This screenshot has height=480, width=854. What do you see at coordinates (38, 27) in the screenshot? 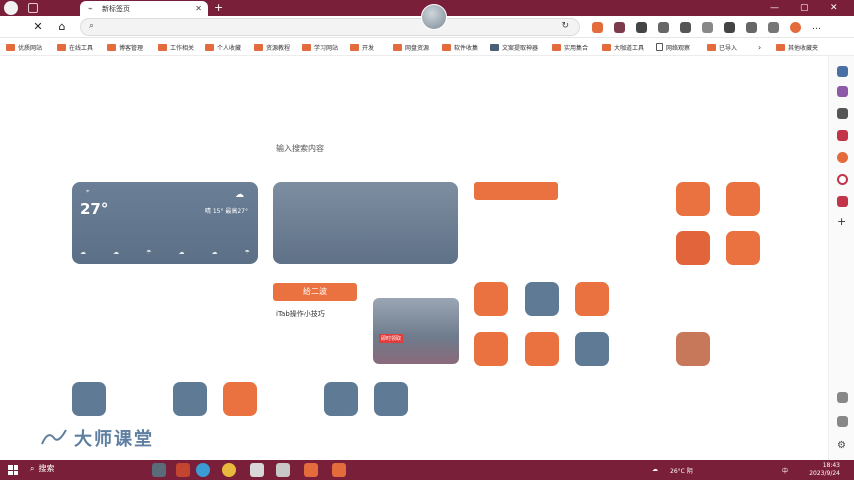
I see `stop-loading-icon: ✕` at bounding box center [38, 27].